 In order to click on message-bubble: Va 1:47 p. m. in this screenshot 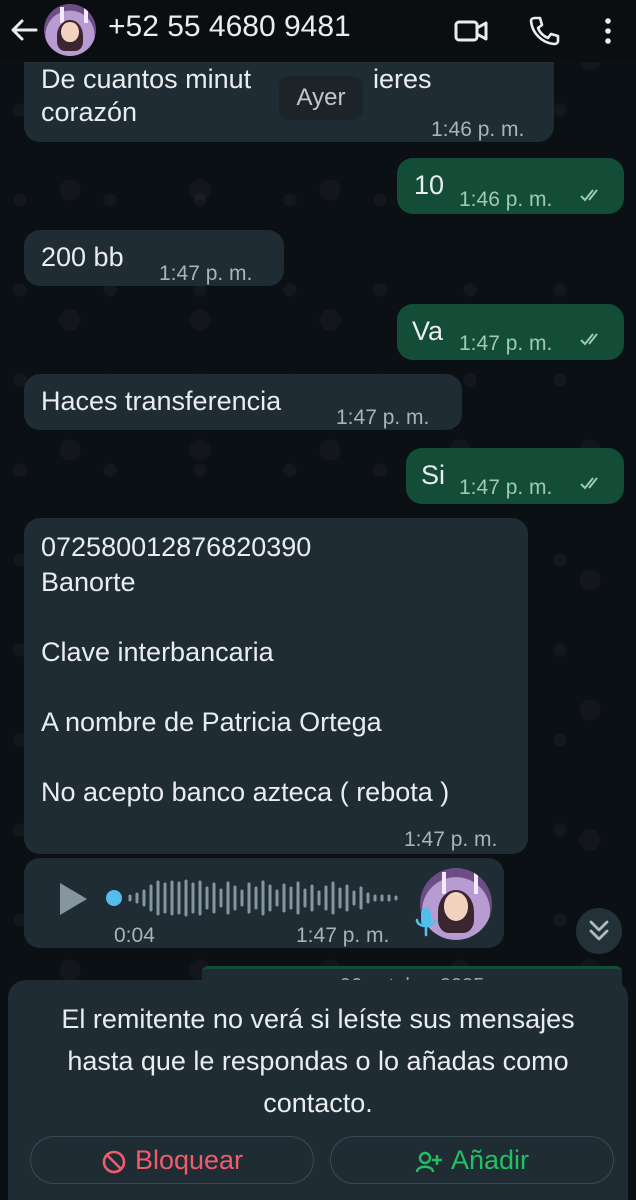, I will do `click(510, 332)`.